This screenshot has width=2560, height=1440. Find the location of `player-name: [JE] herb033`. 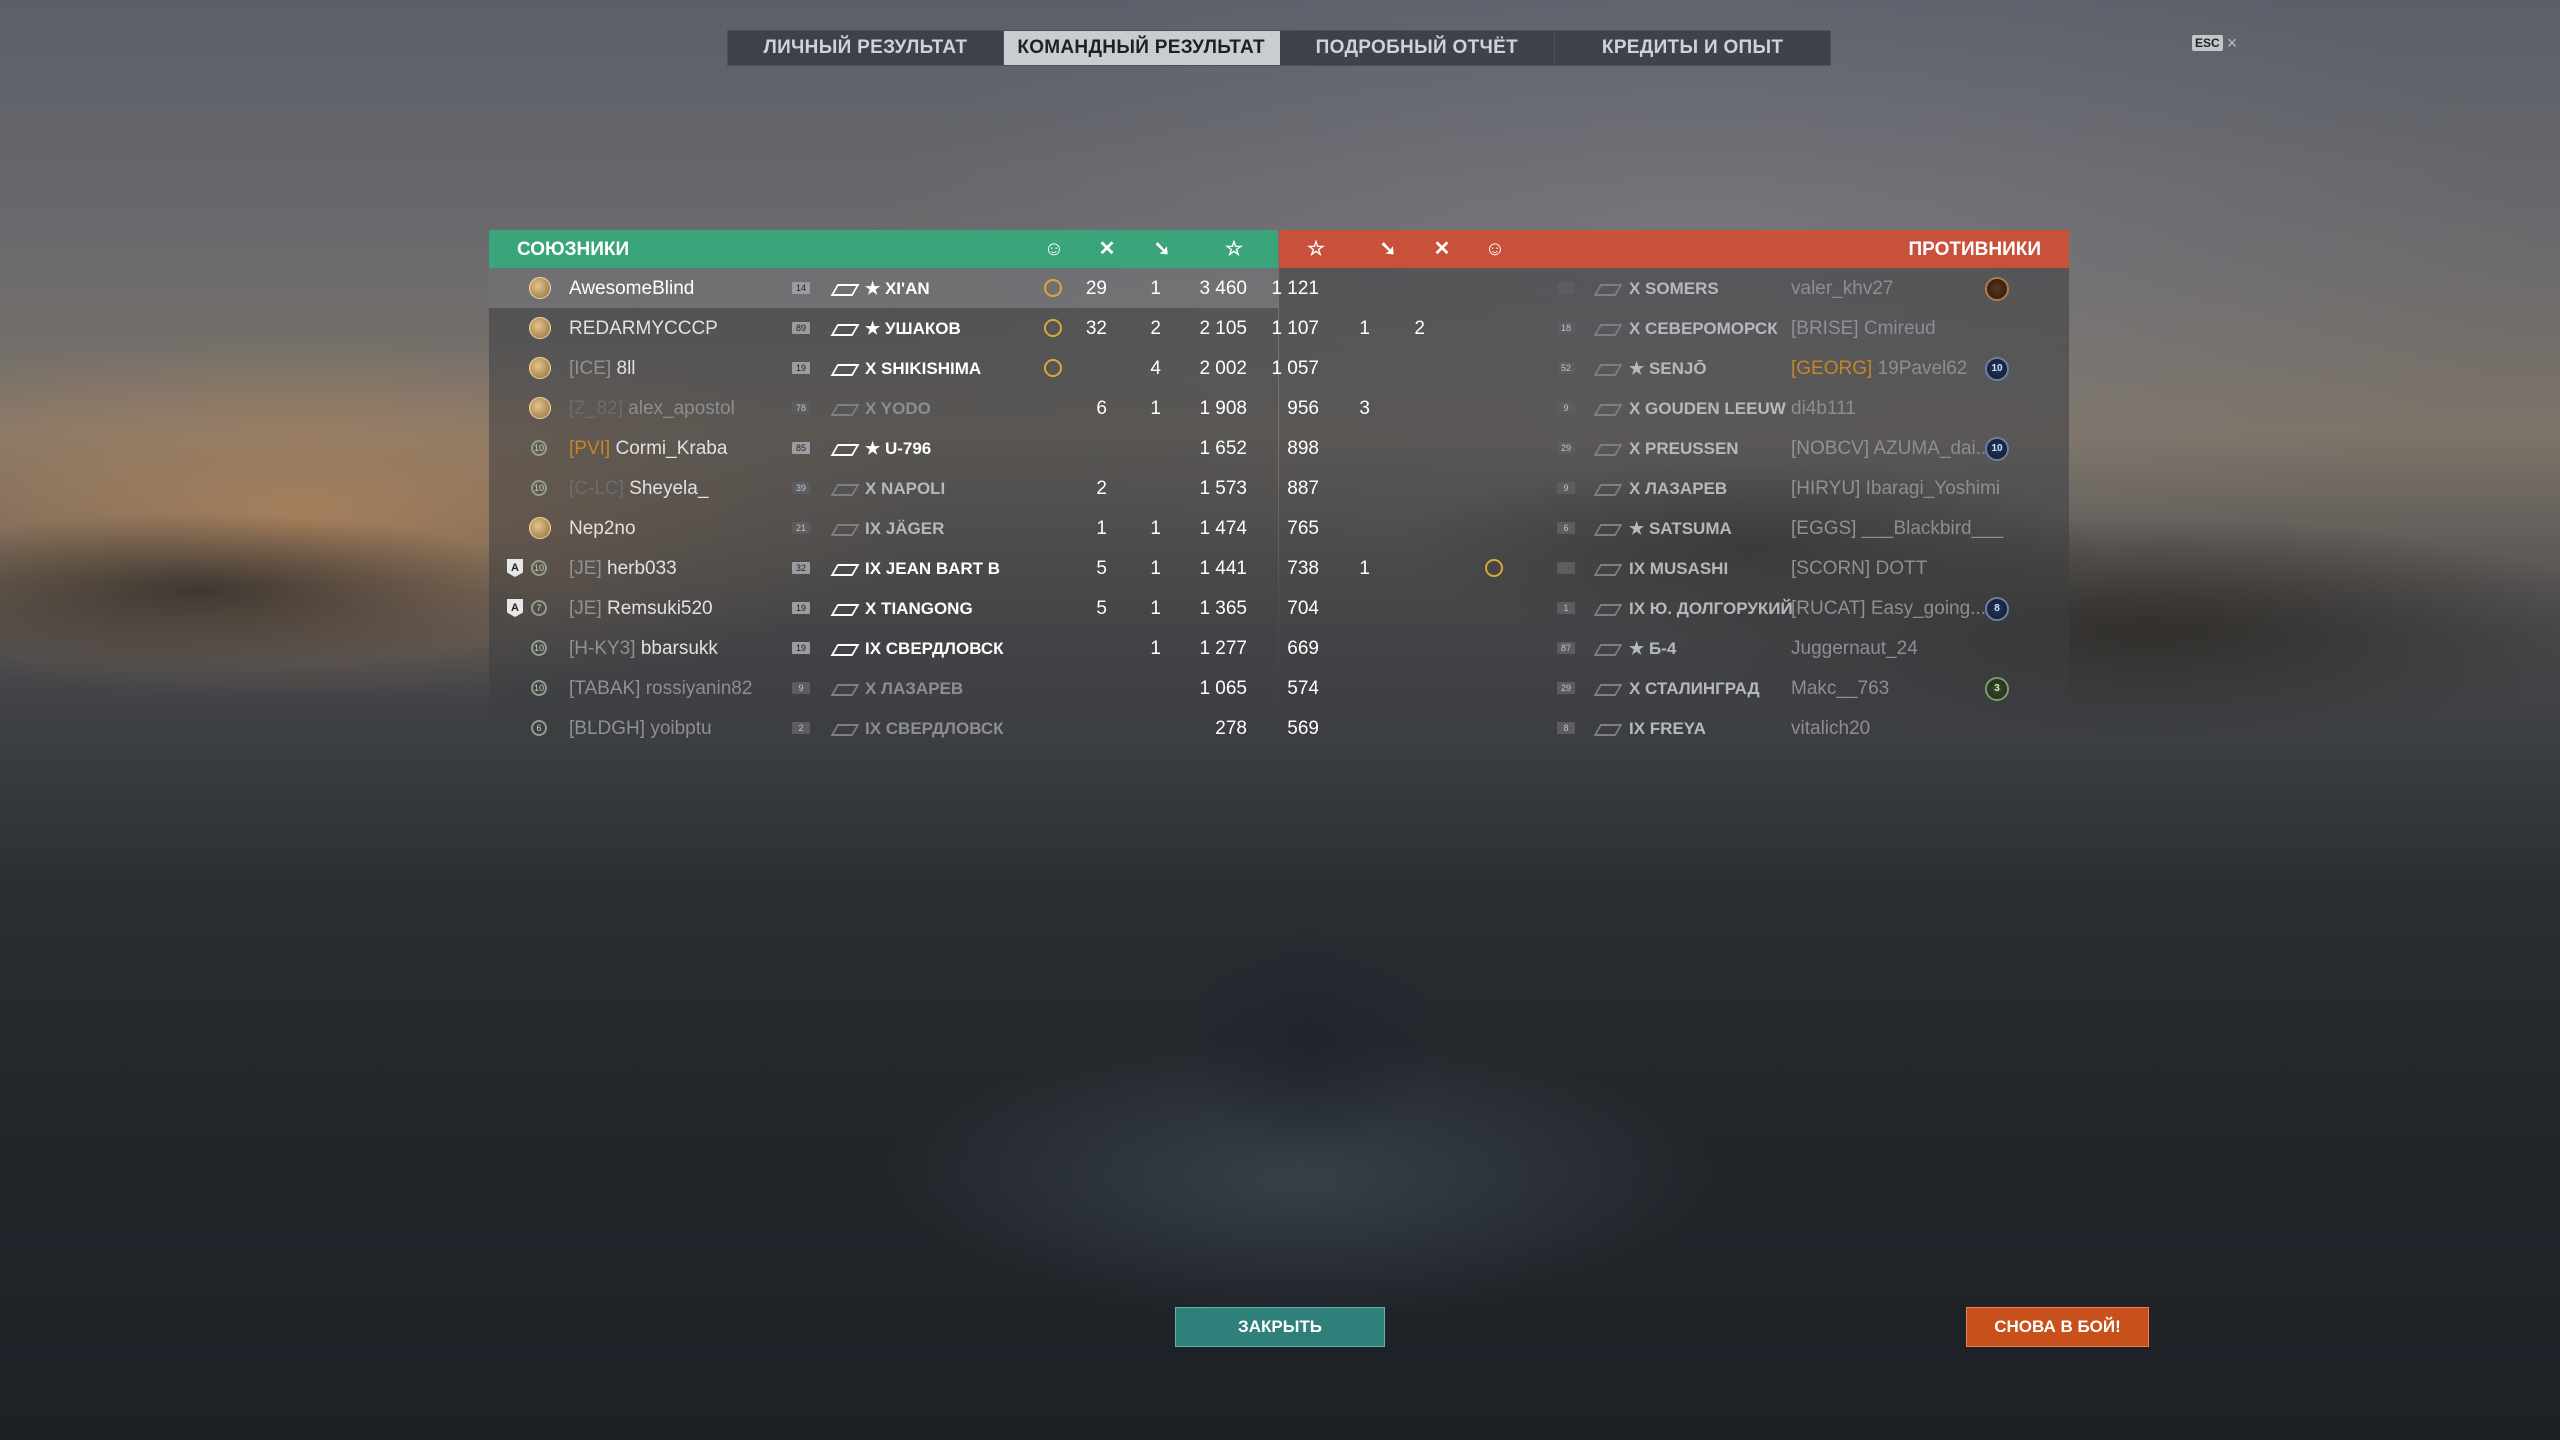

player-name: [JE] herb033 is located at coordinates (623, 569).